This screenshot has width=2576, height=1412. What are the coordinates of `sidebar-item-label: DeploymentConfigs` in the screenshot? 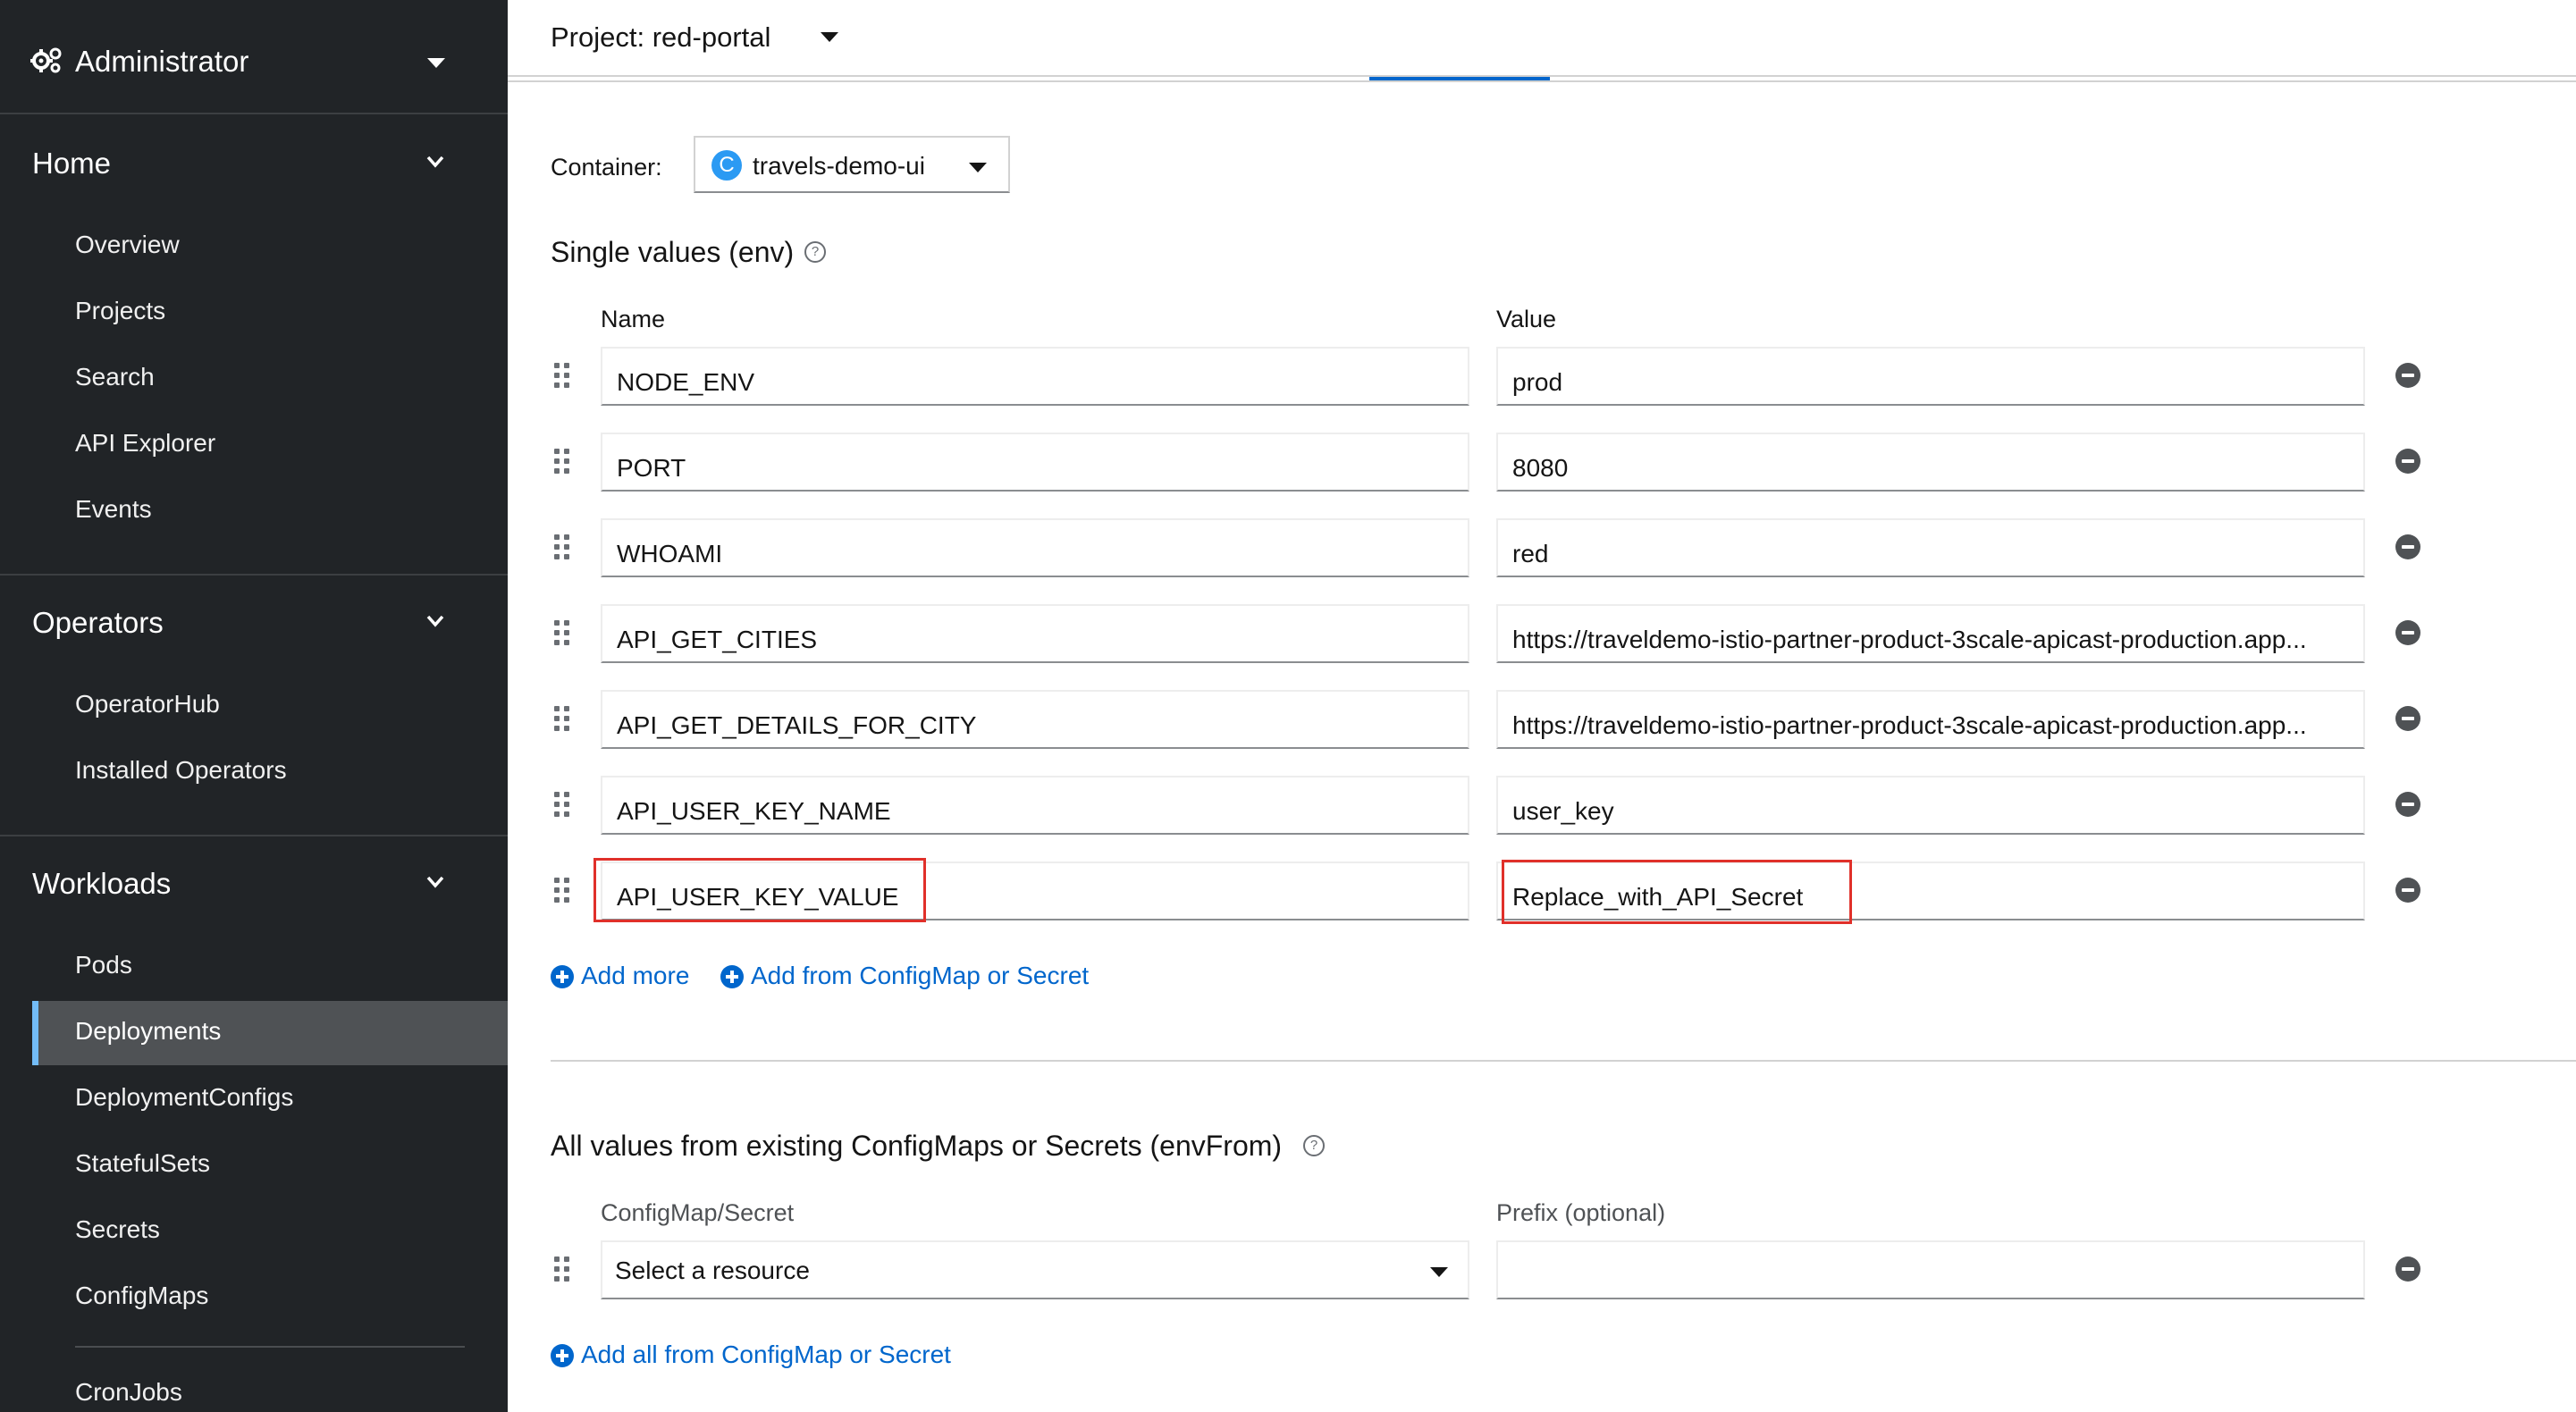 It's located at (185, 1097).